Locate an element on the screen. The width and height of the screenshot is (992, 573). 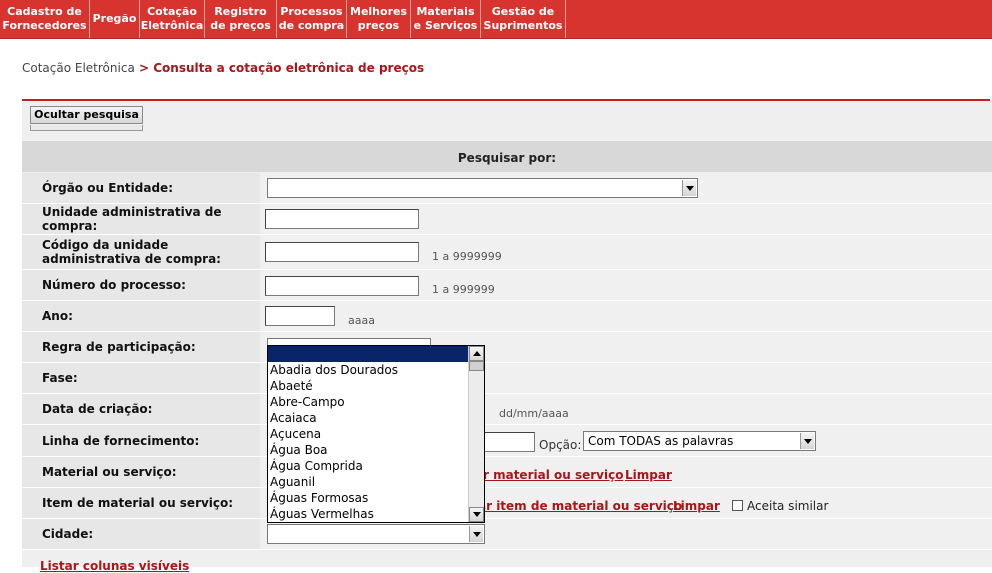
clear-material-link: Limpar is located at coordinates (648, 475).